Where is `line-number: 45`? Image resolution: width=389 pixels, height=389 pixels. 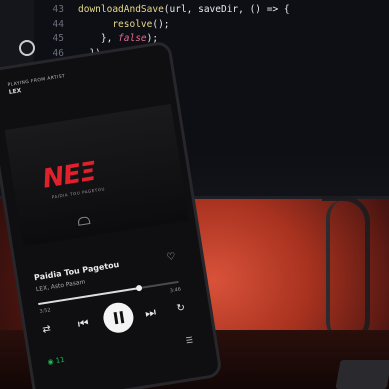 line-number: 45 is located at coordinates (58, 38).